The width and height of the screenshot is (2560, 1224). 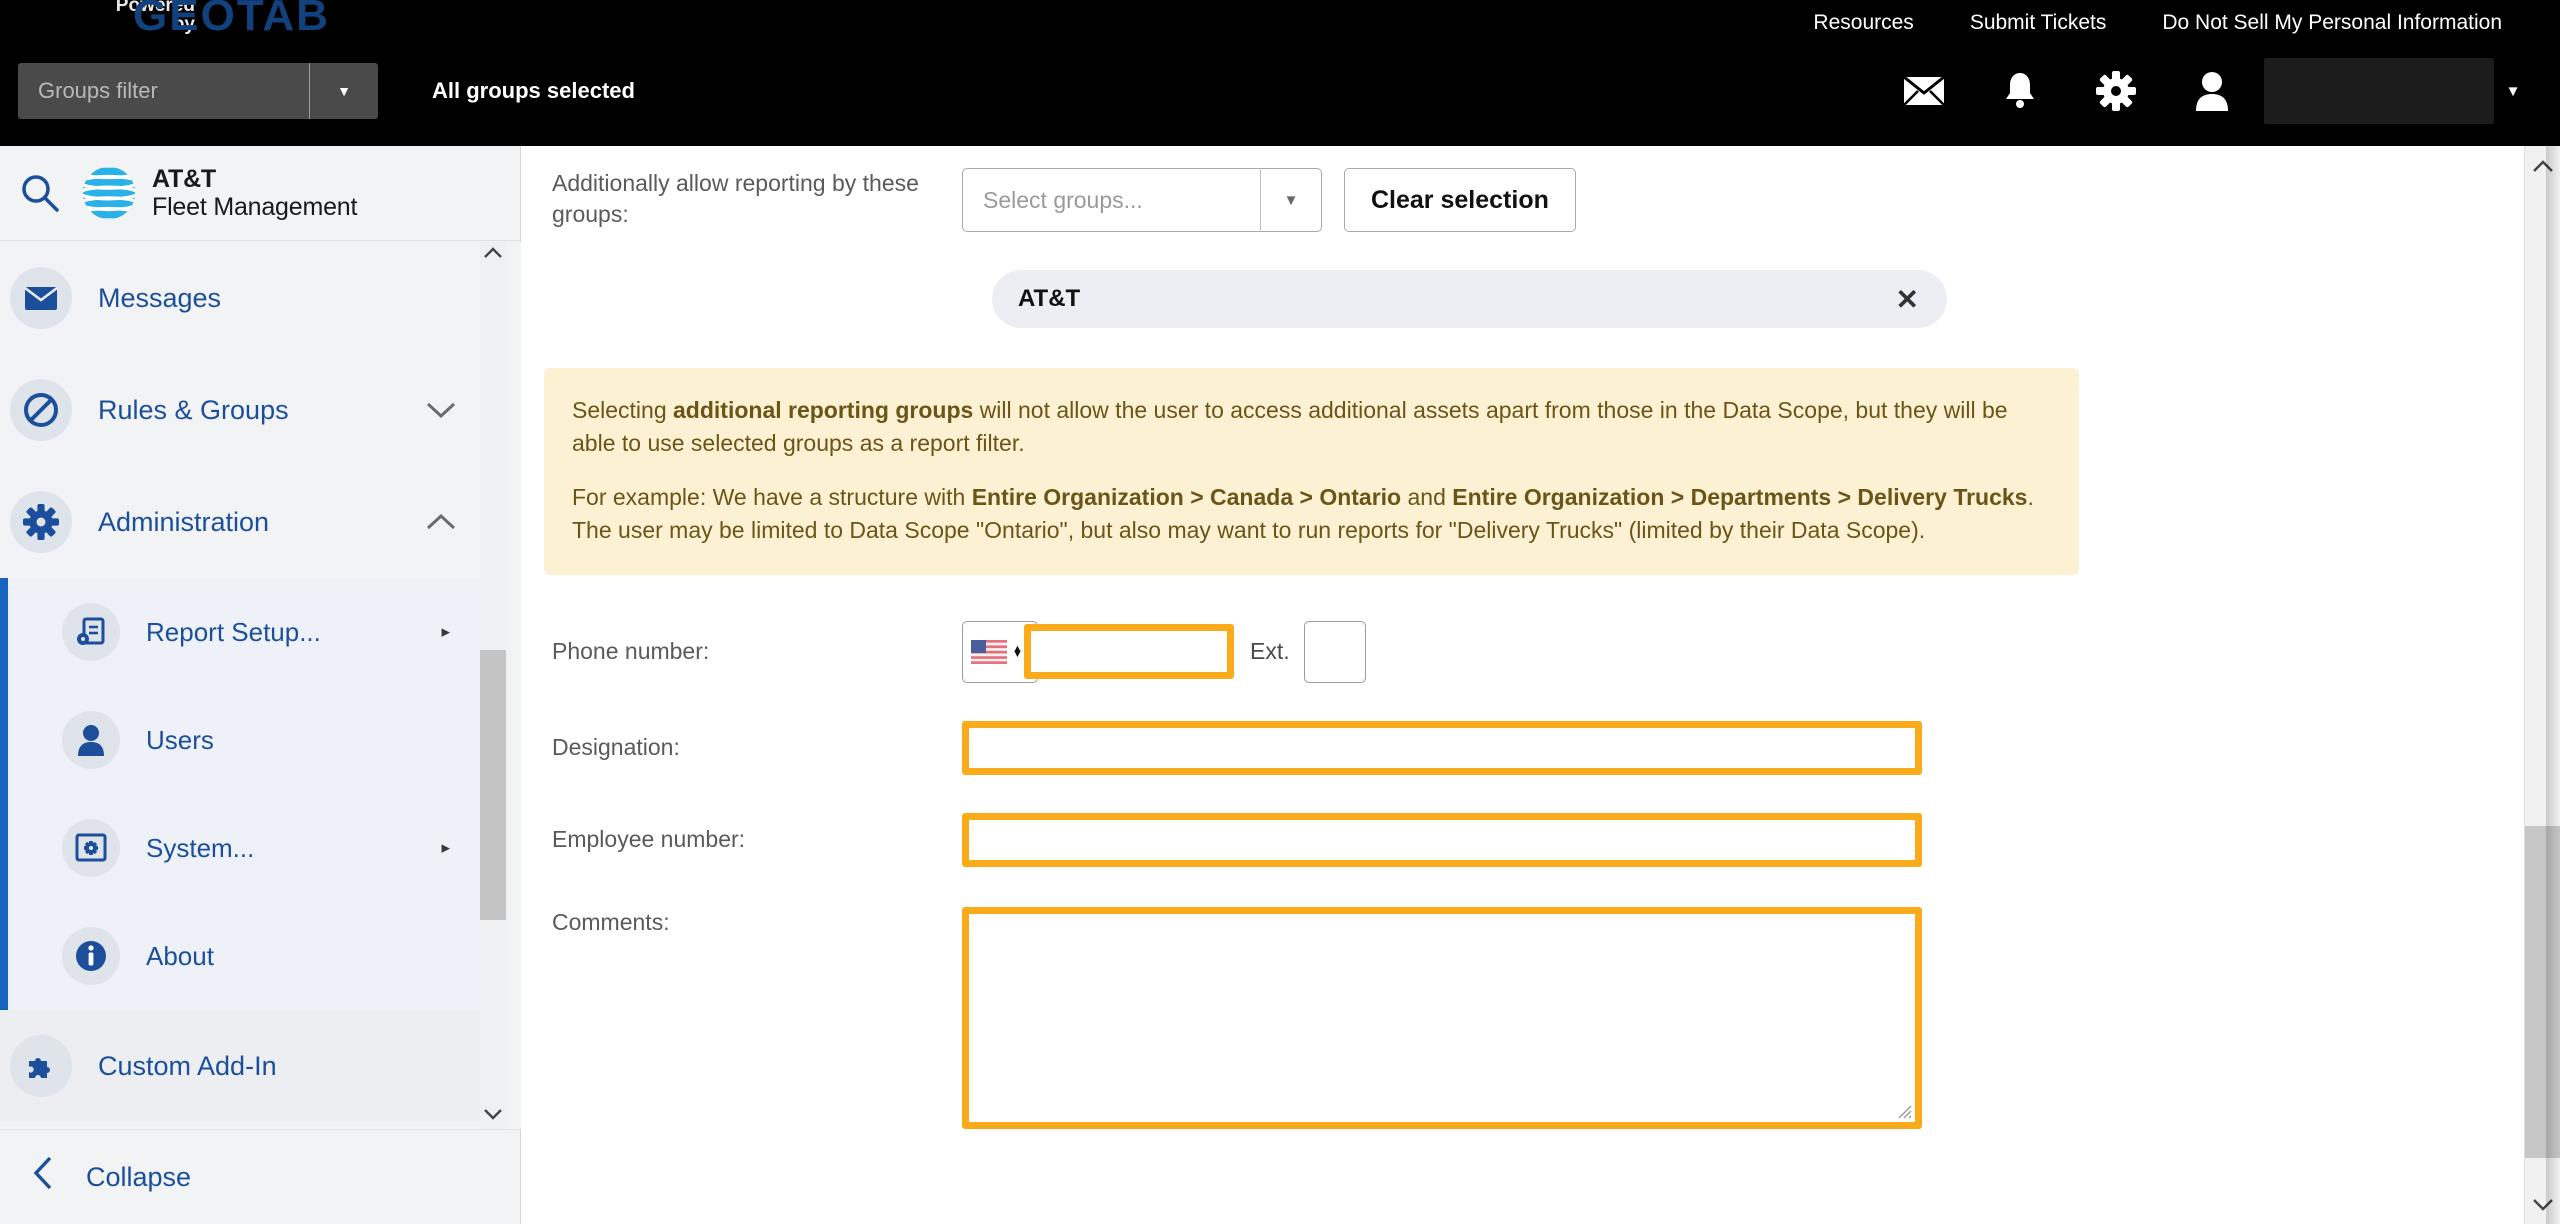 I want to click on sidebar-header: AT&T Fleet Management, so click(x=260, y=193).